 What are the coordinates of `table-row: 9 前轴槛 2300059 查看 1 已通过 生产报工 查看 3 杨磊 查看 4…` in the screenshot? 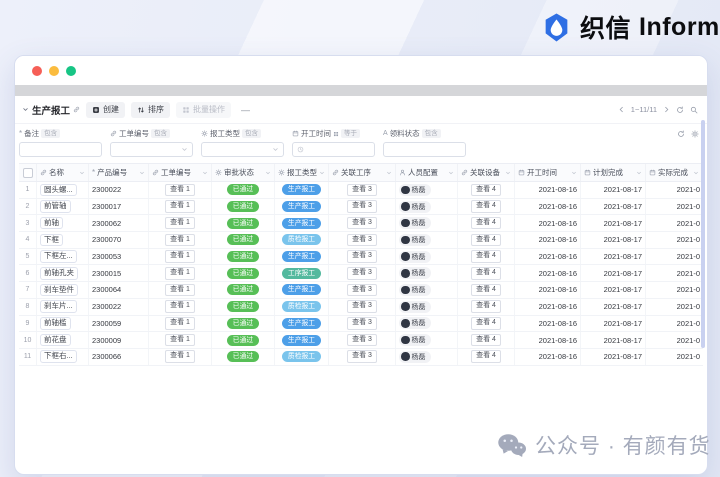 It's located at (361, 324).